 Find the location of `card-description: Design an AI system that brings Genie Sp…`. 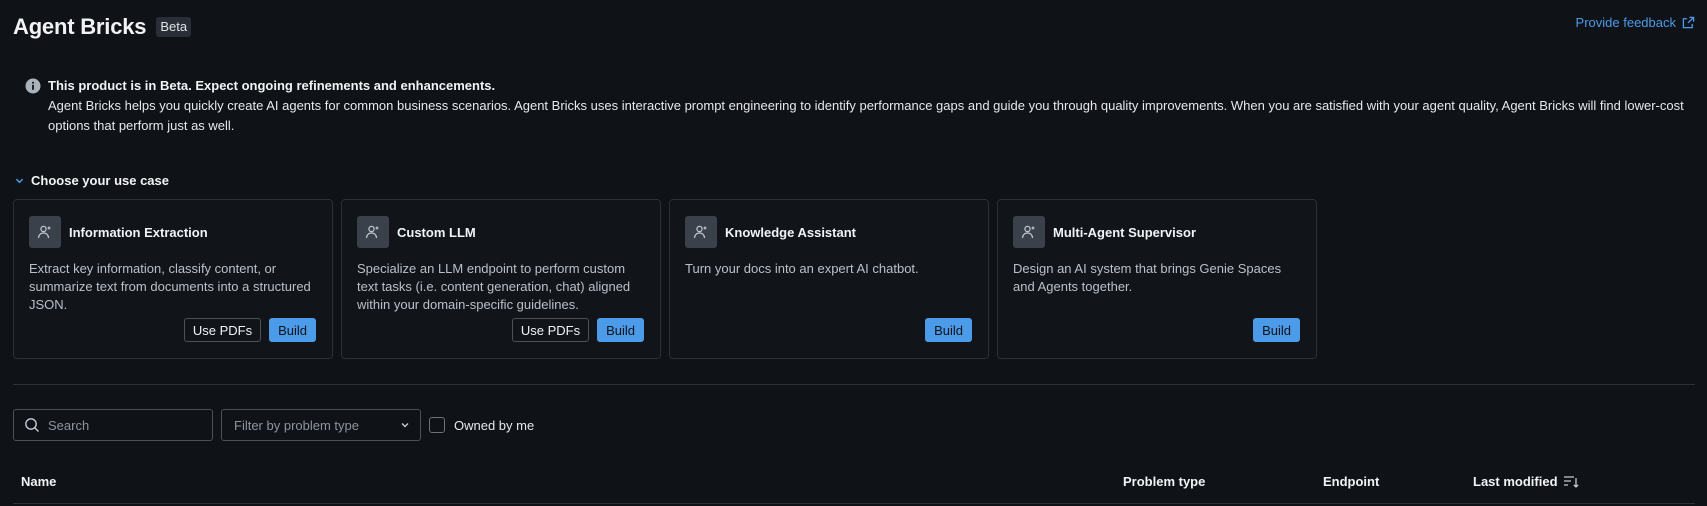

card-description: Design an AI system that brings Genie Sp… is located at coordinates (1147, 277).